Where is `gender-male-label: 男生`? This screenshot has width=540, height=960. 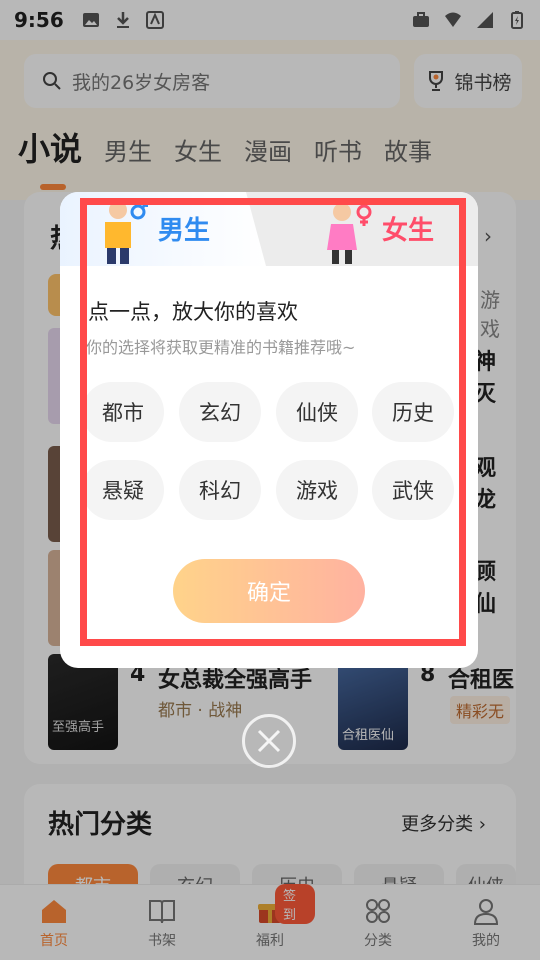
gender-male-label: 男生 is located at coordinates (184, 228).